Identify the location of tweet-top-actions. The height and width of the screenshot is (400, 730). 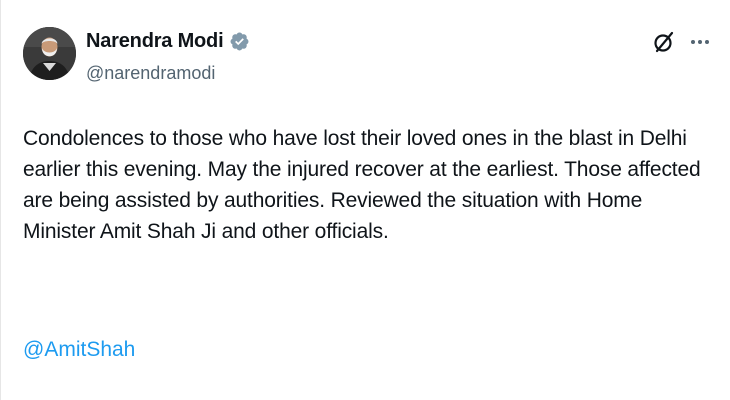
(681, 42).